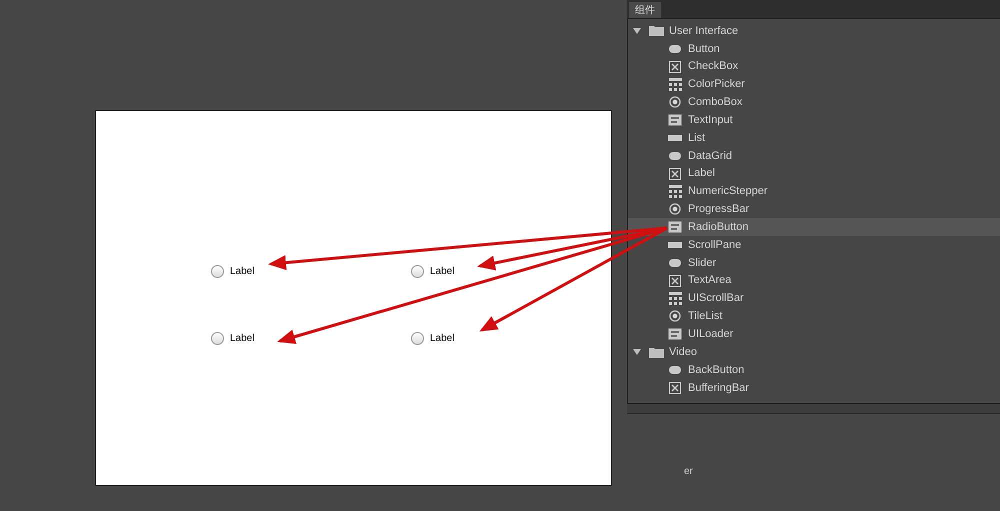 Image resolution: width=1000 pixels, height=511 pixels. I want to click on component-label: UILoader, so click(711, 334).